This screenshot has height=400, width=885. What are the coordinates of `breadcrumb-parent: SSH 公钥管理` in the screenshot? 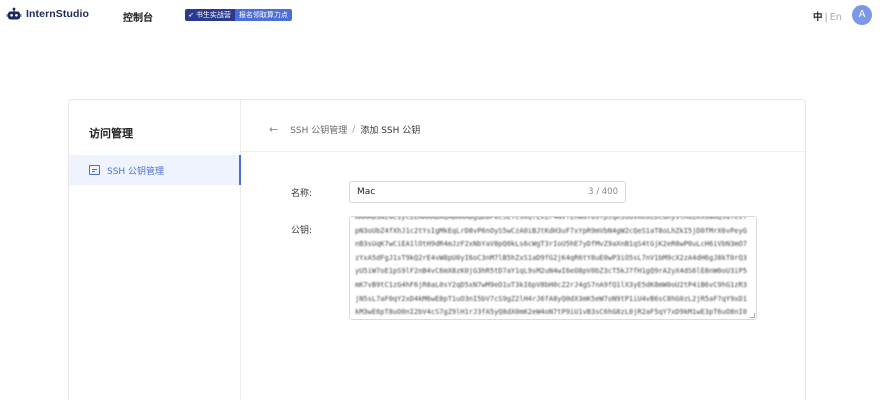 It's located at (318, 129).